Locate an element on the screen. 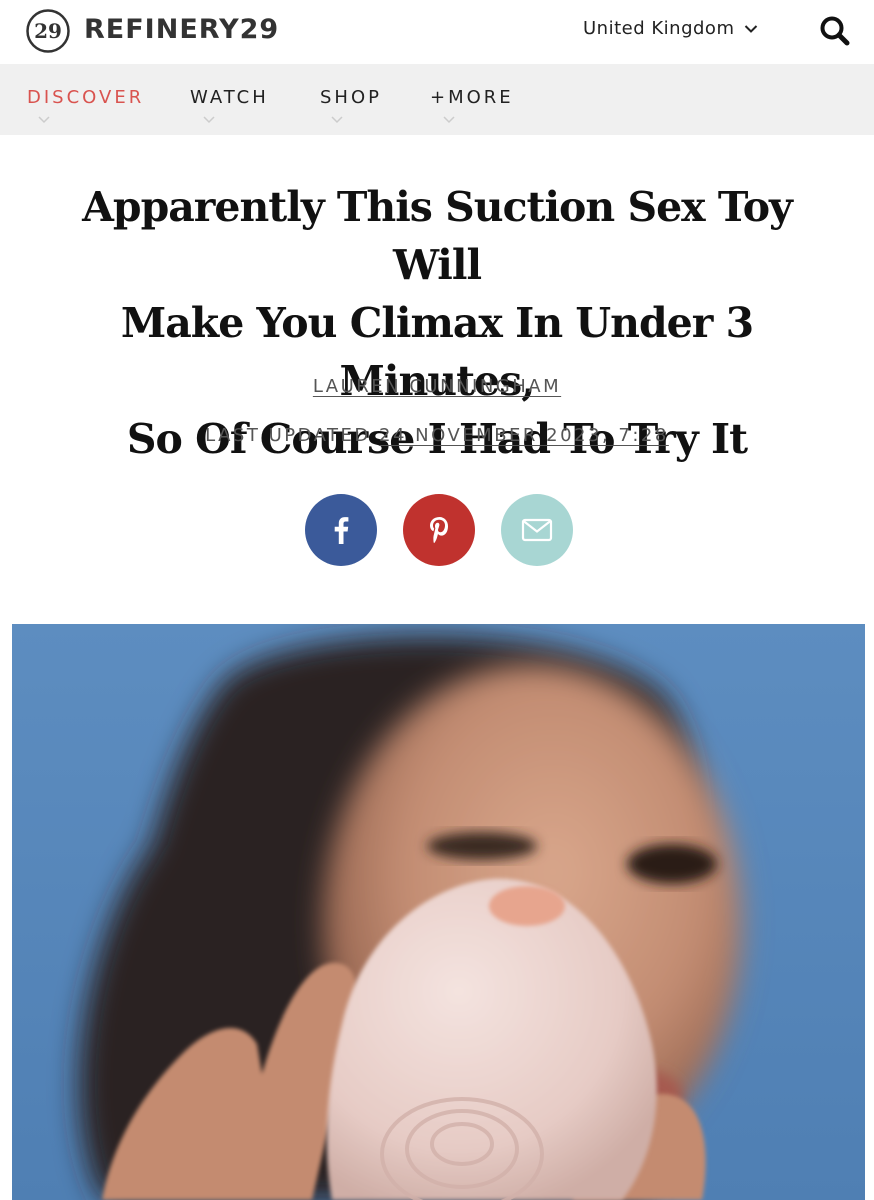 This screenshot has width=874, height=1200. last-updated: LAST UPDATED 24 NOVEMBER 2023, 7:28 is located at coordinates (437, 435).